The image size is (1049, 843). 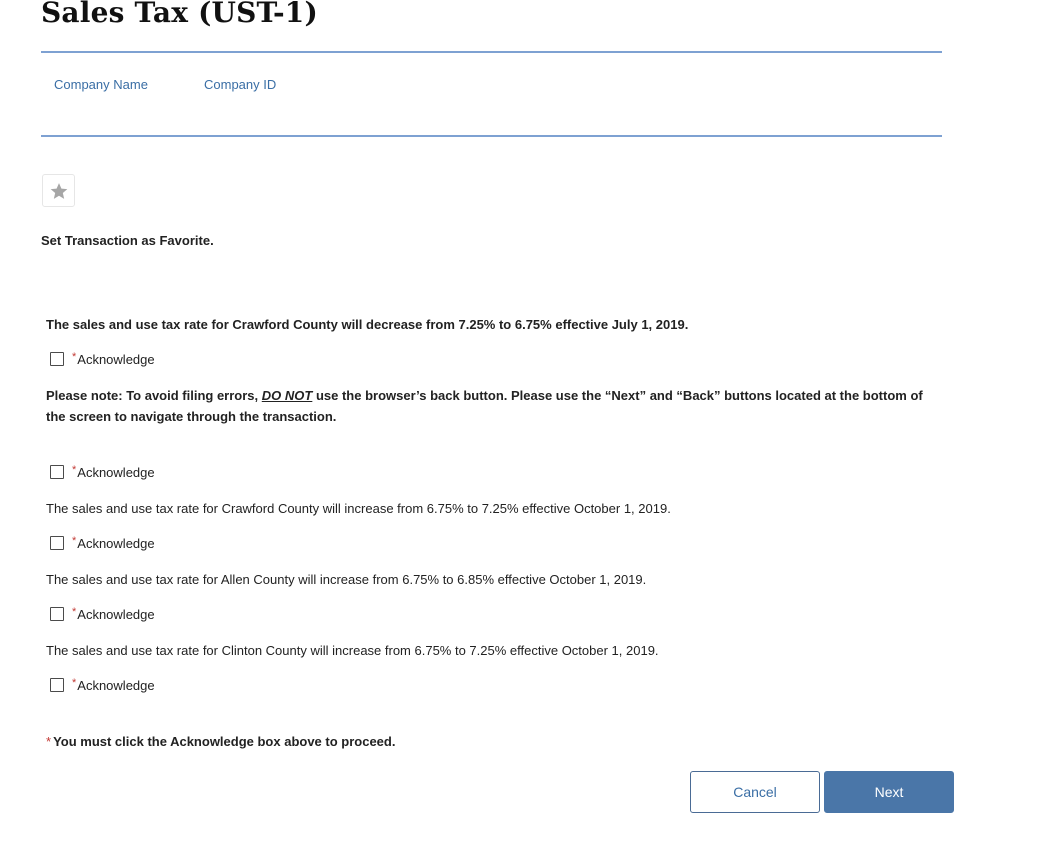 I want to click on acknowledge-1: * Acknowledge, so click(x=102, y=359).